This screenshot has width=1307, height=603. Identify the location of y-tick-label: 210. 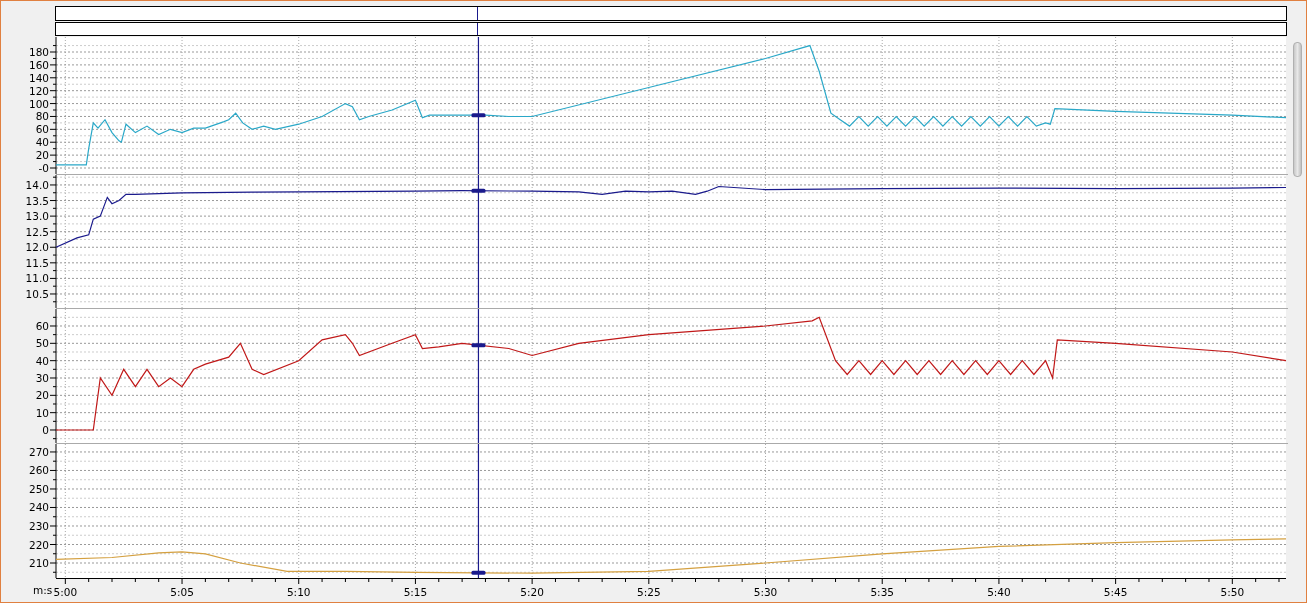
(38, 563).